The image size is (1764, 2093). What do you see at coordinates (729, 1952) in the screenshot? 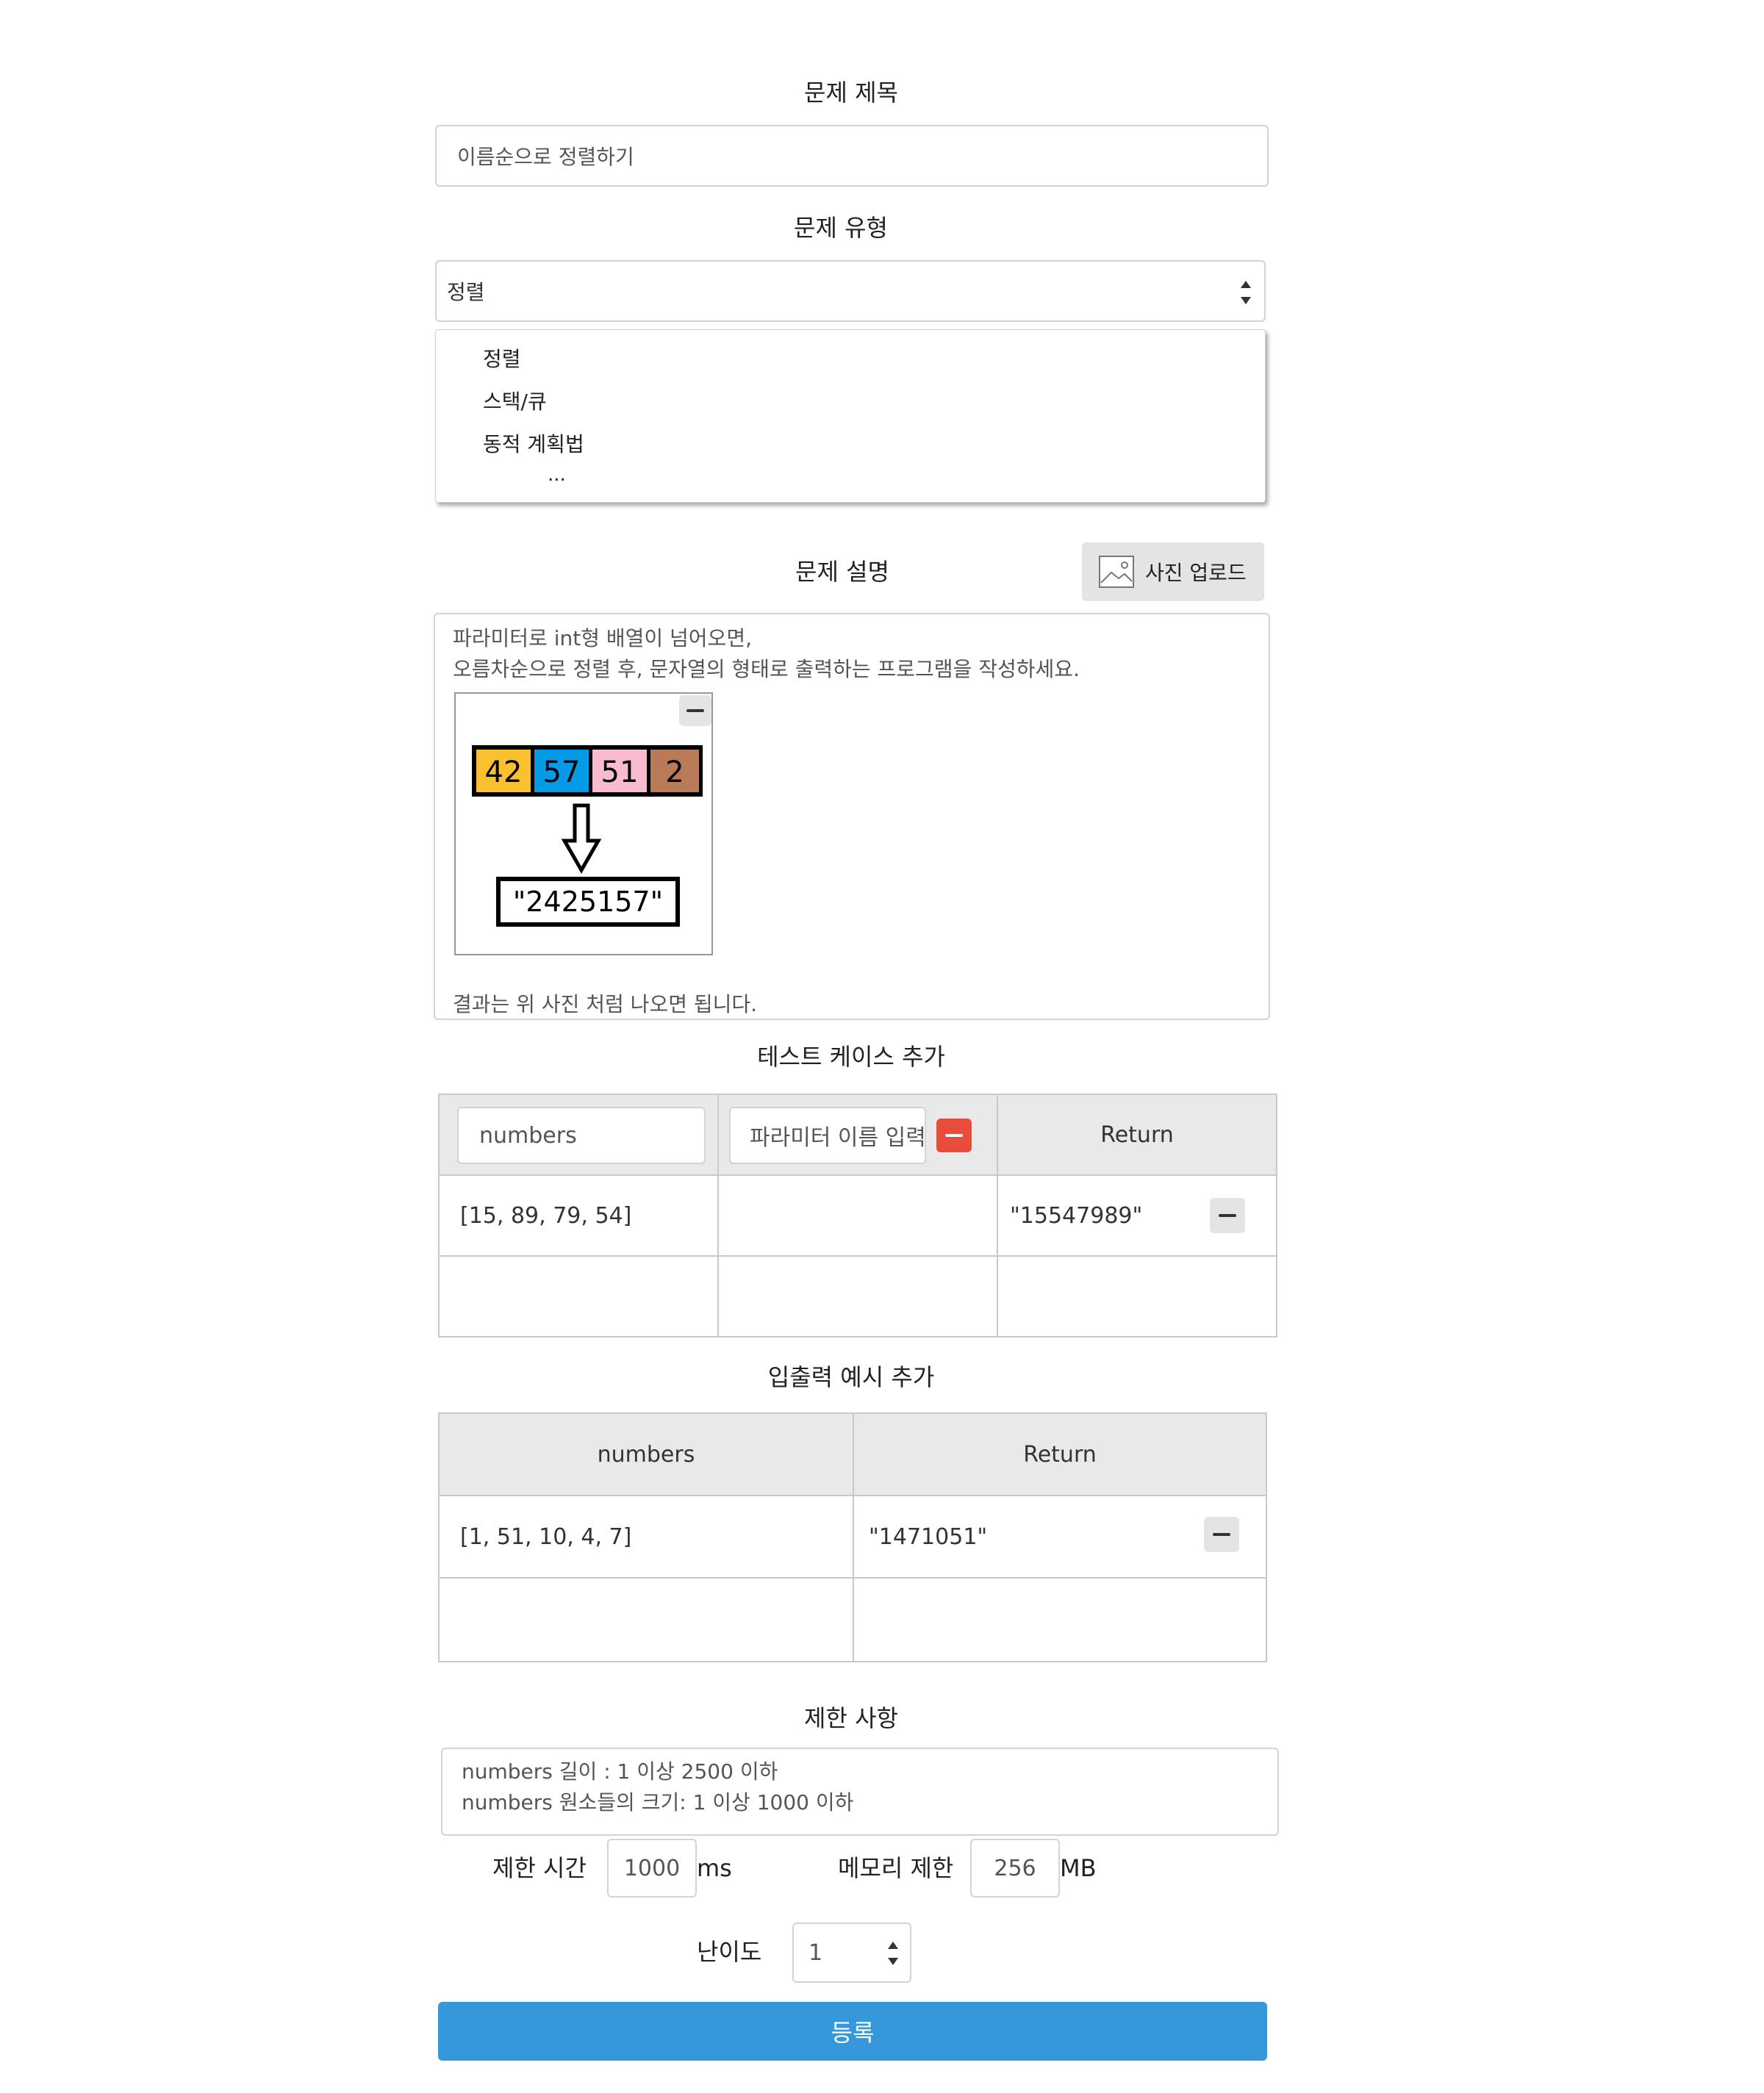
I see `difficulty-label: 난이도` at bounding box center [729, 1952].